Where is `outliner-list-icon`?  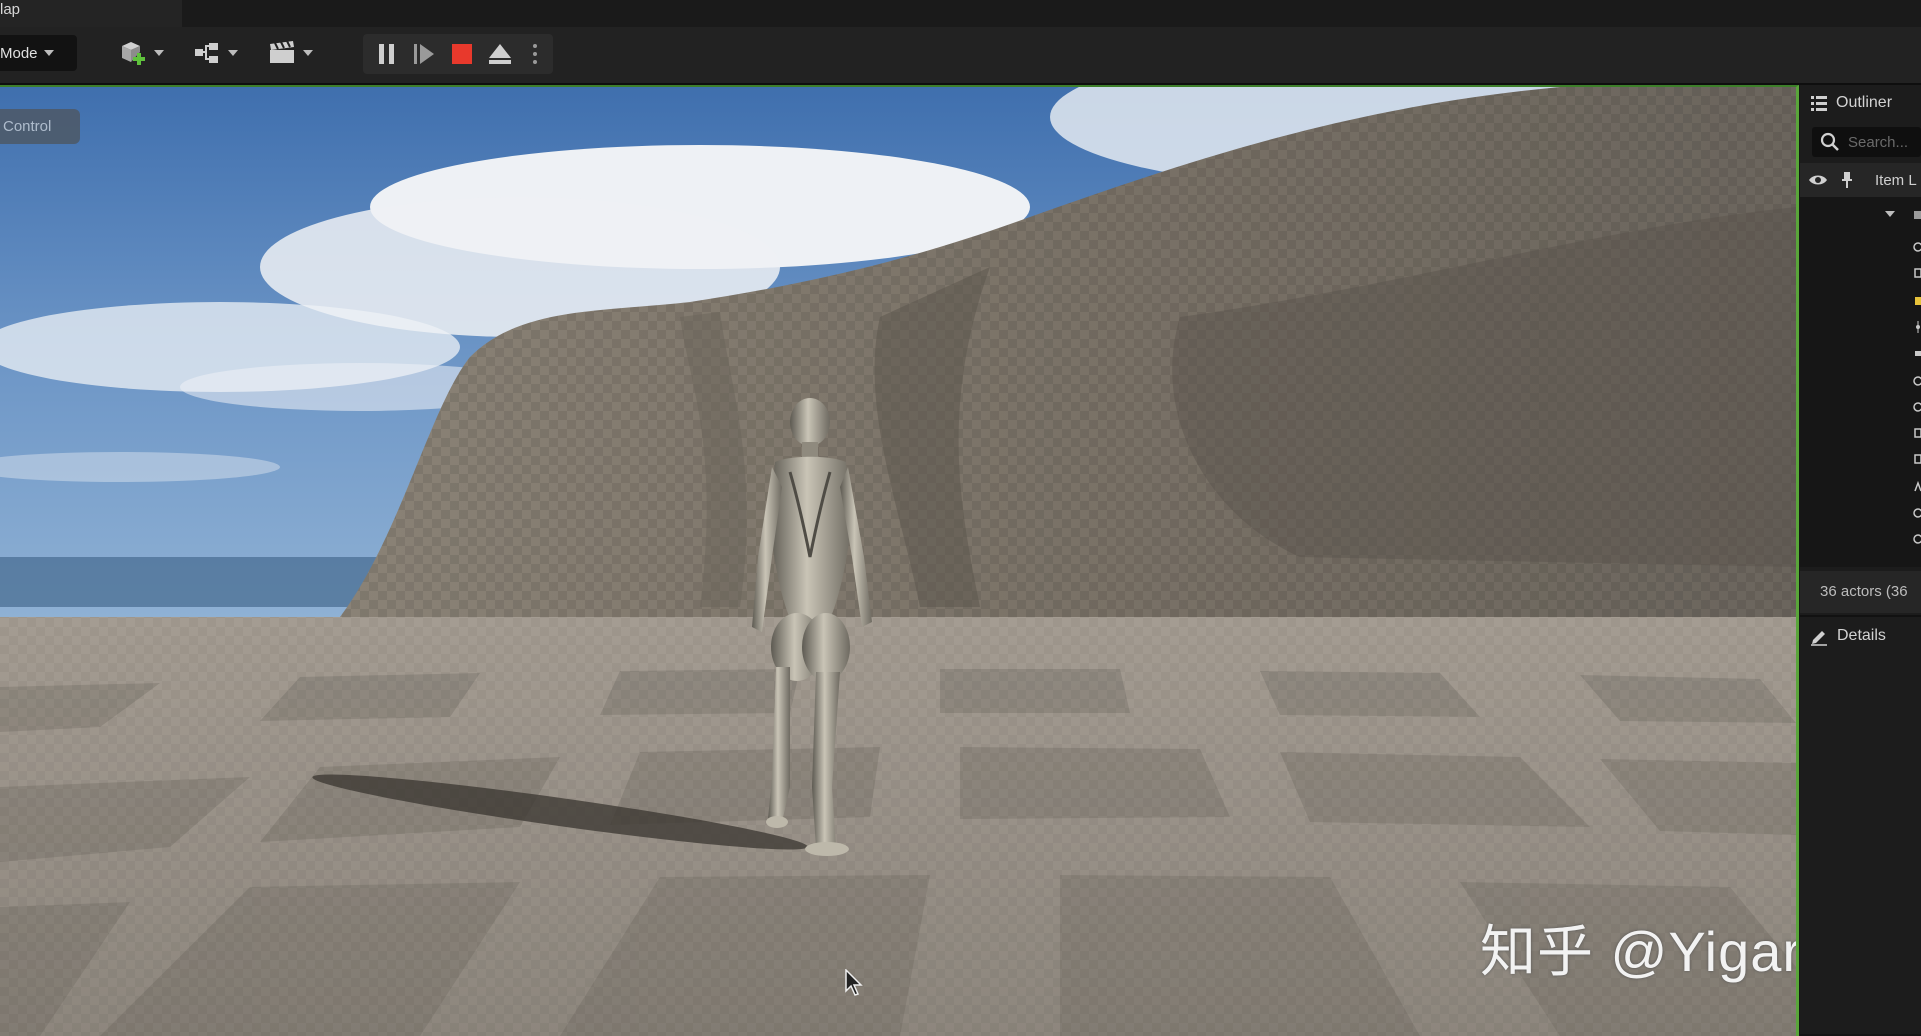 outliner-list-icon is located at coordinates (1819, 103).